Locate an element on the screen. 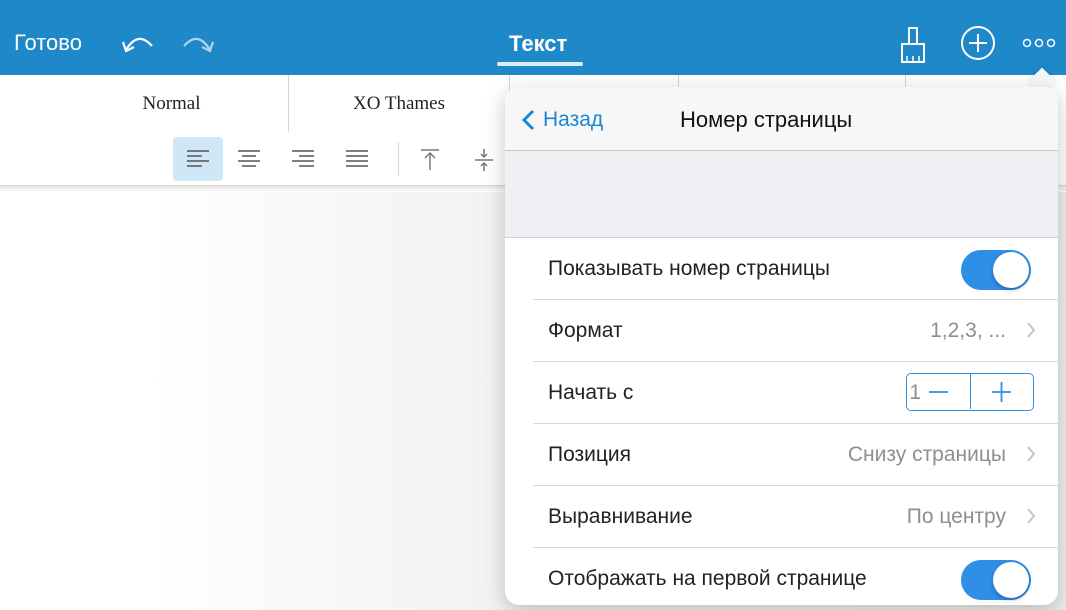  align-right-icon is located at coordinates (303, 158).